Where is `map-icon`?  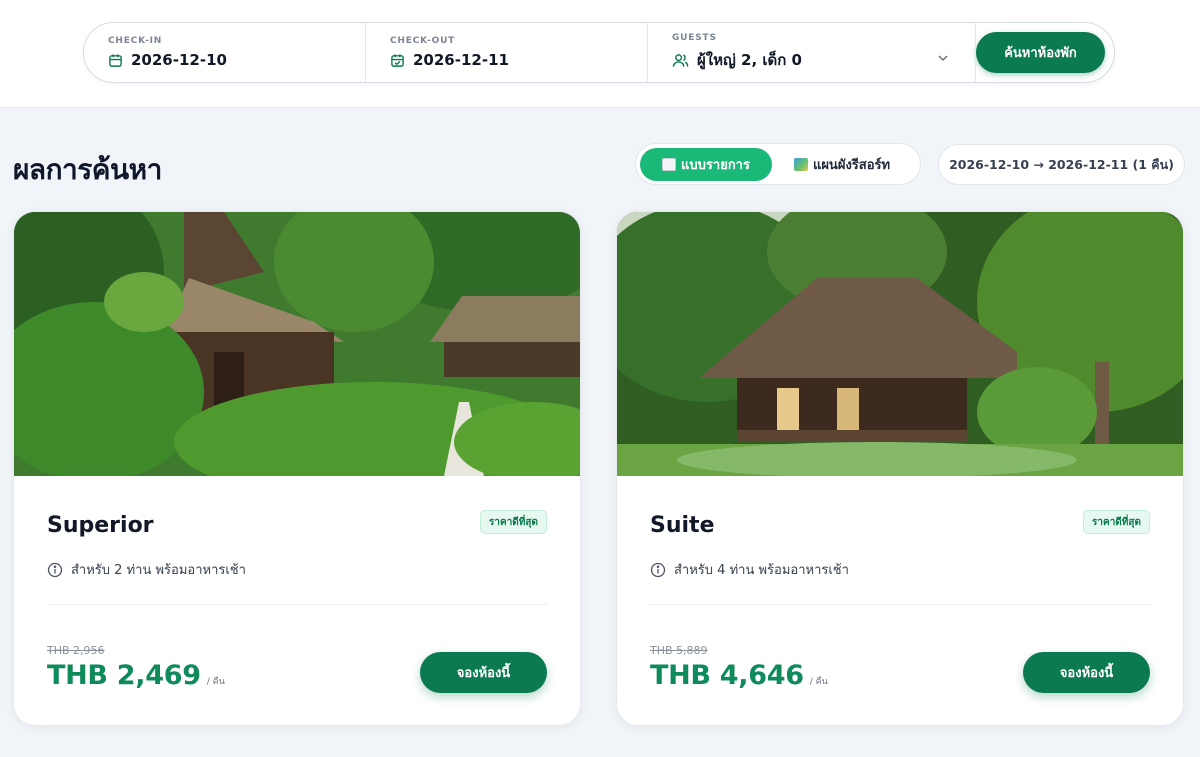 map-icon is located at coordinates (800, 164).